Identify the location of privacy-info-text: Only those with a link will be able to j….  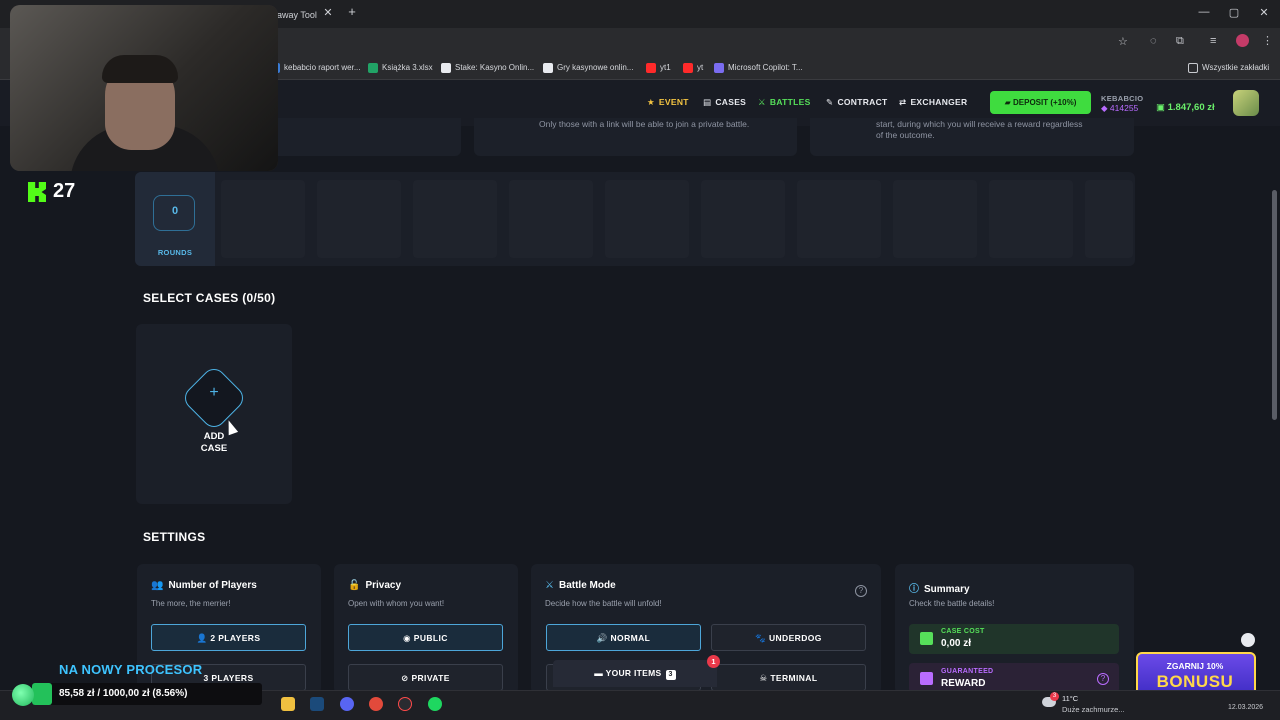
(644, 124).